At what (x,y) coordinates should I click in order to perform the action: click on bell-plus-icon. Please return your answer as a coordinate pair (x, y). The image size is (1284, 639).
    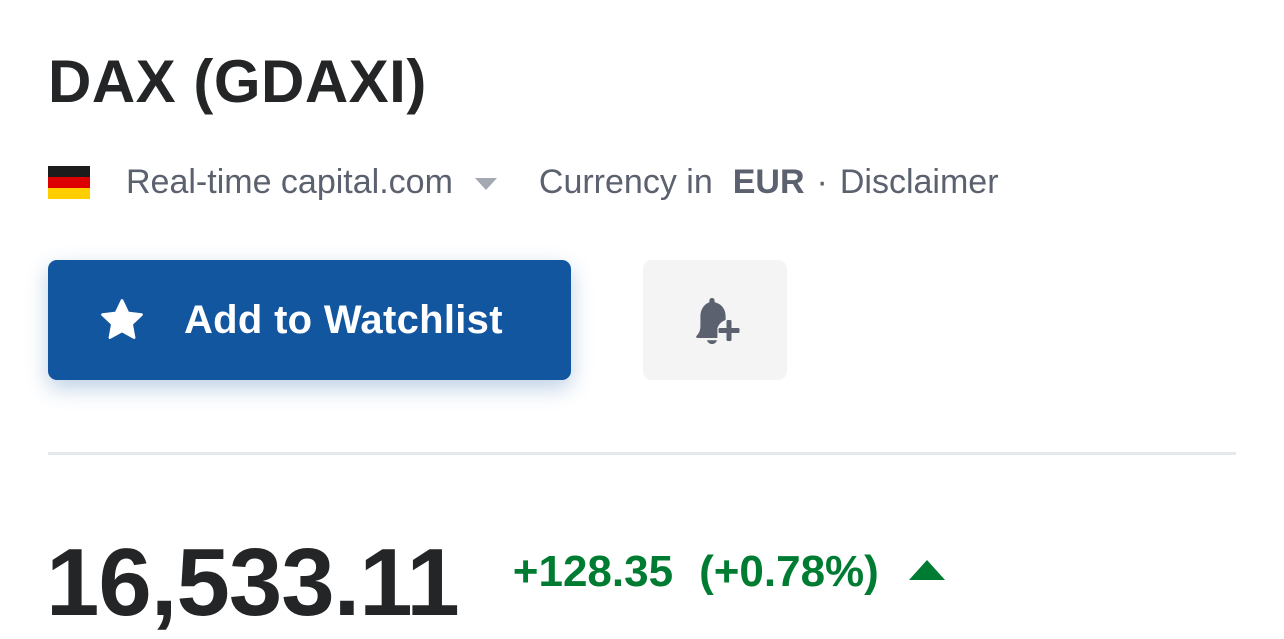
    Looking at the image, I should click on (718, 321).